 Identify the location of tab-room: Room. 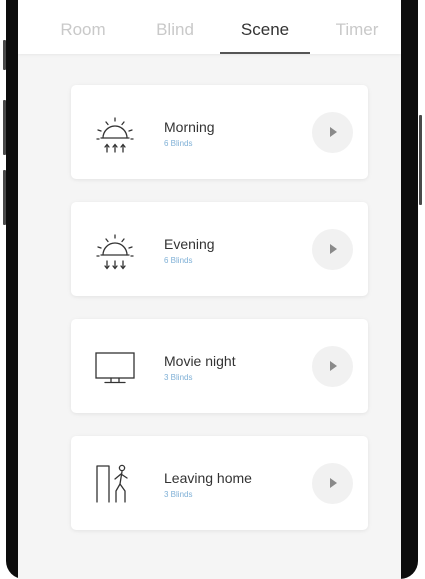
(82, 30).